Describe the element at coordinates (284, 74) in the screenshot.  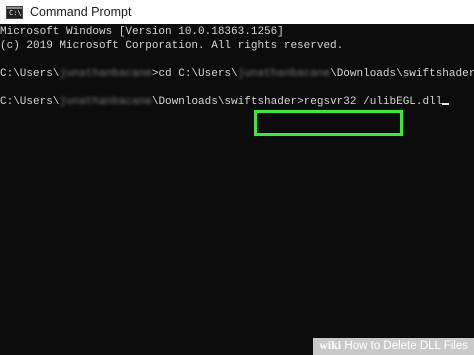
I see `blurred-username-2: junathanbacane` at that location.